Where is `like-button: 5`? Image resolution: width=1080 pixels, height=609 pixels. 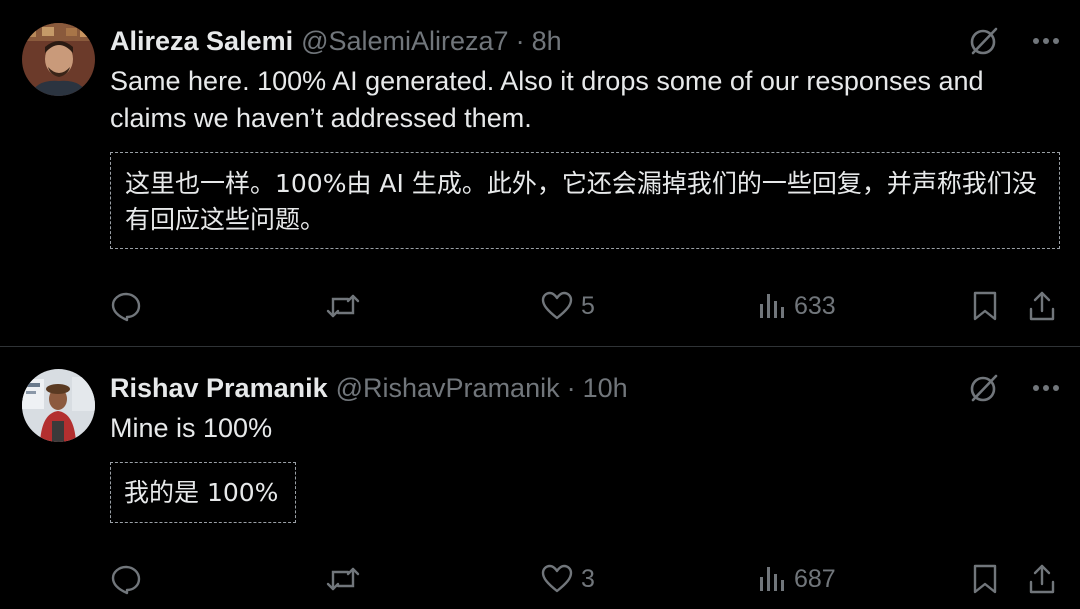 like-button: 5 is located at coordinates (568, 306).